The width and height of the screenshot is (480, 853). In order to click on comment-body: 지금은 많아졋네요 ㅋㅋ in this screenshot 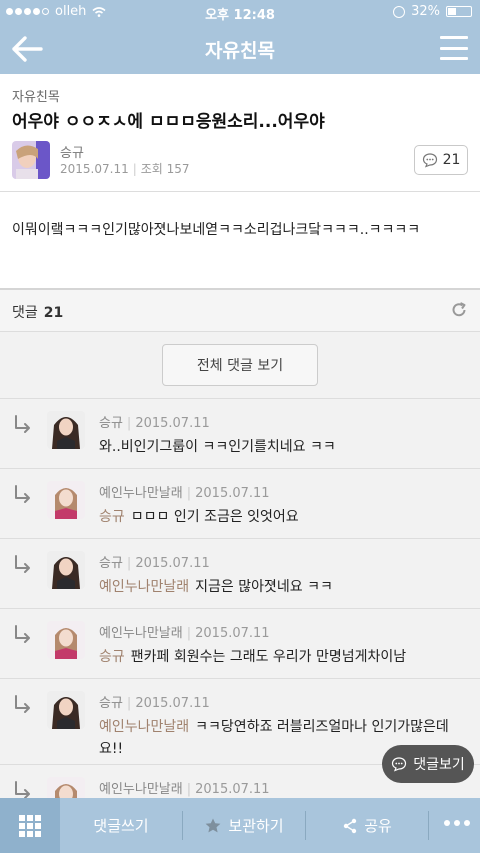, I will do `click(264, 587)`.